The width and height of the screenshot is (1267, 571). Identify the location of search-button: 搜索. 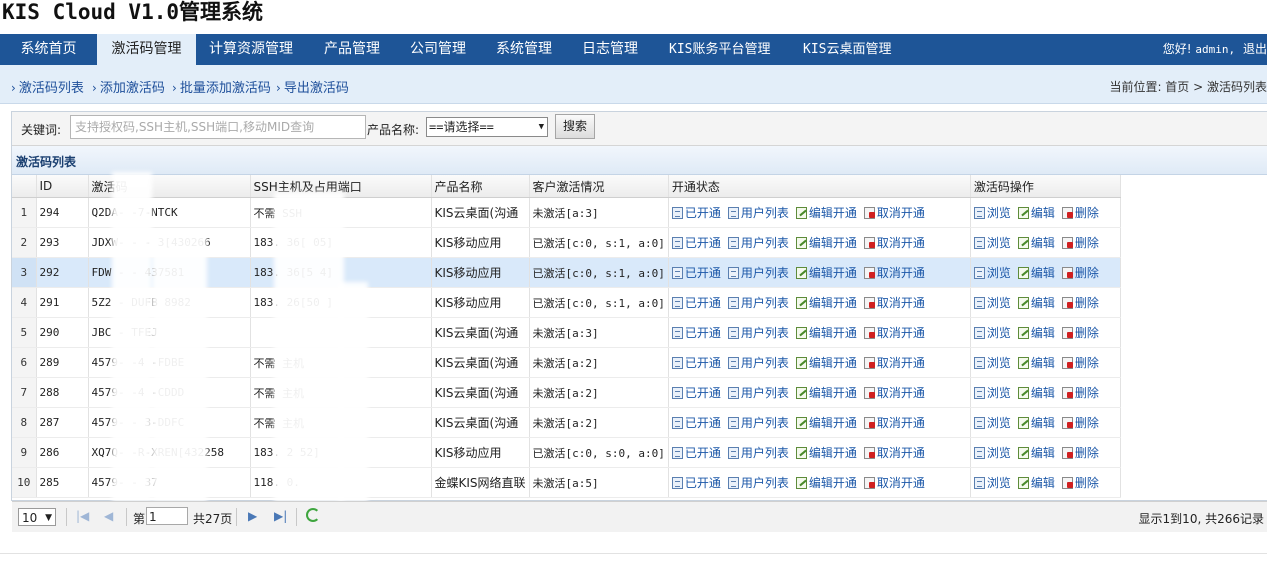
(575, 126).